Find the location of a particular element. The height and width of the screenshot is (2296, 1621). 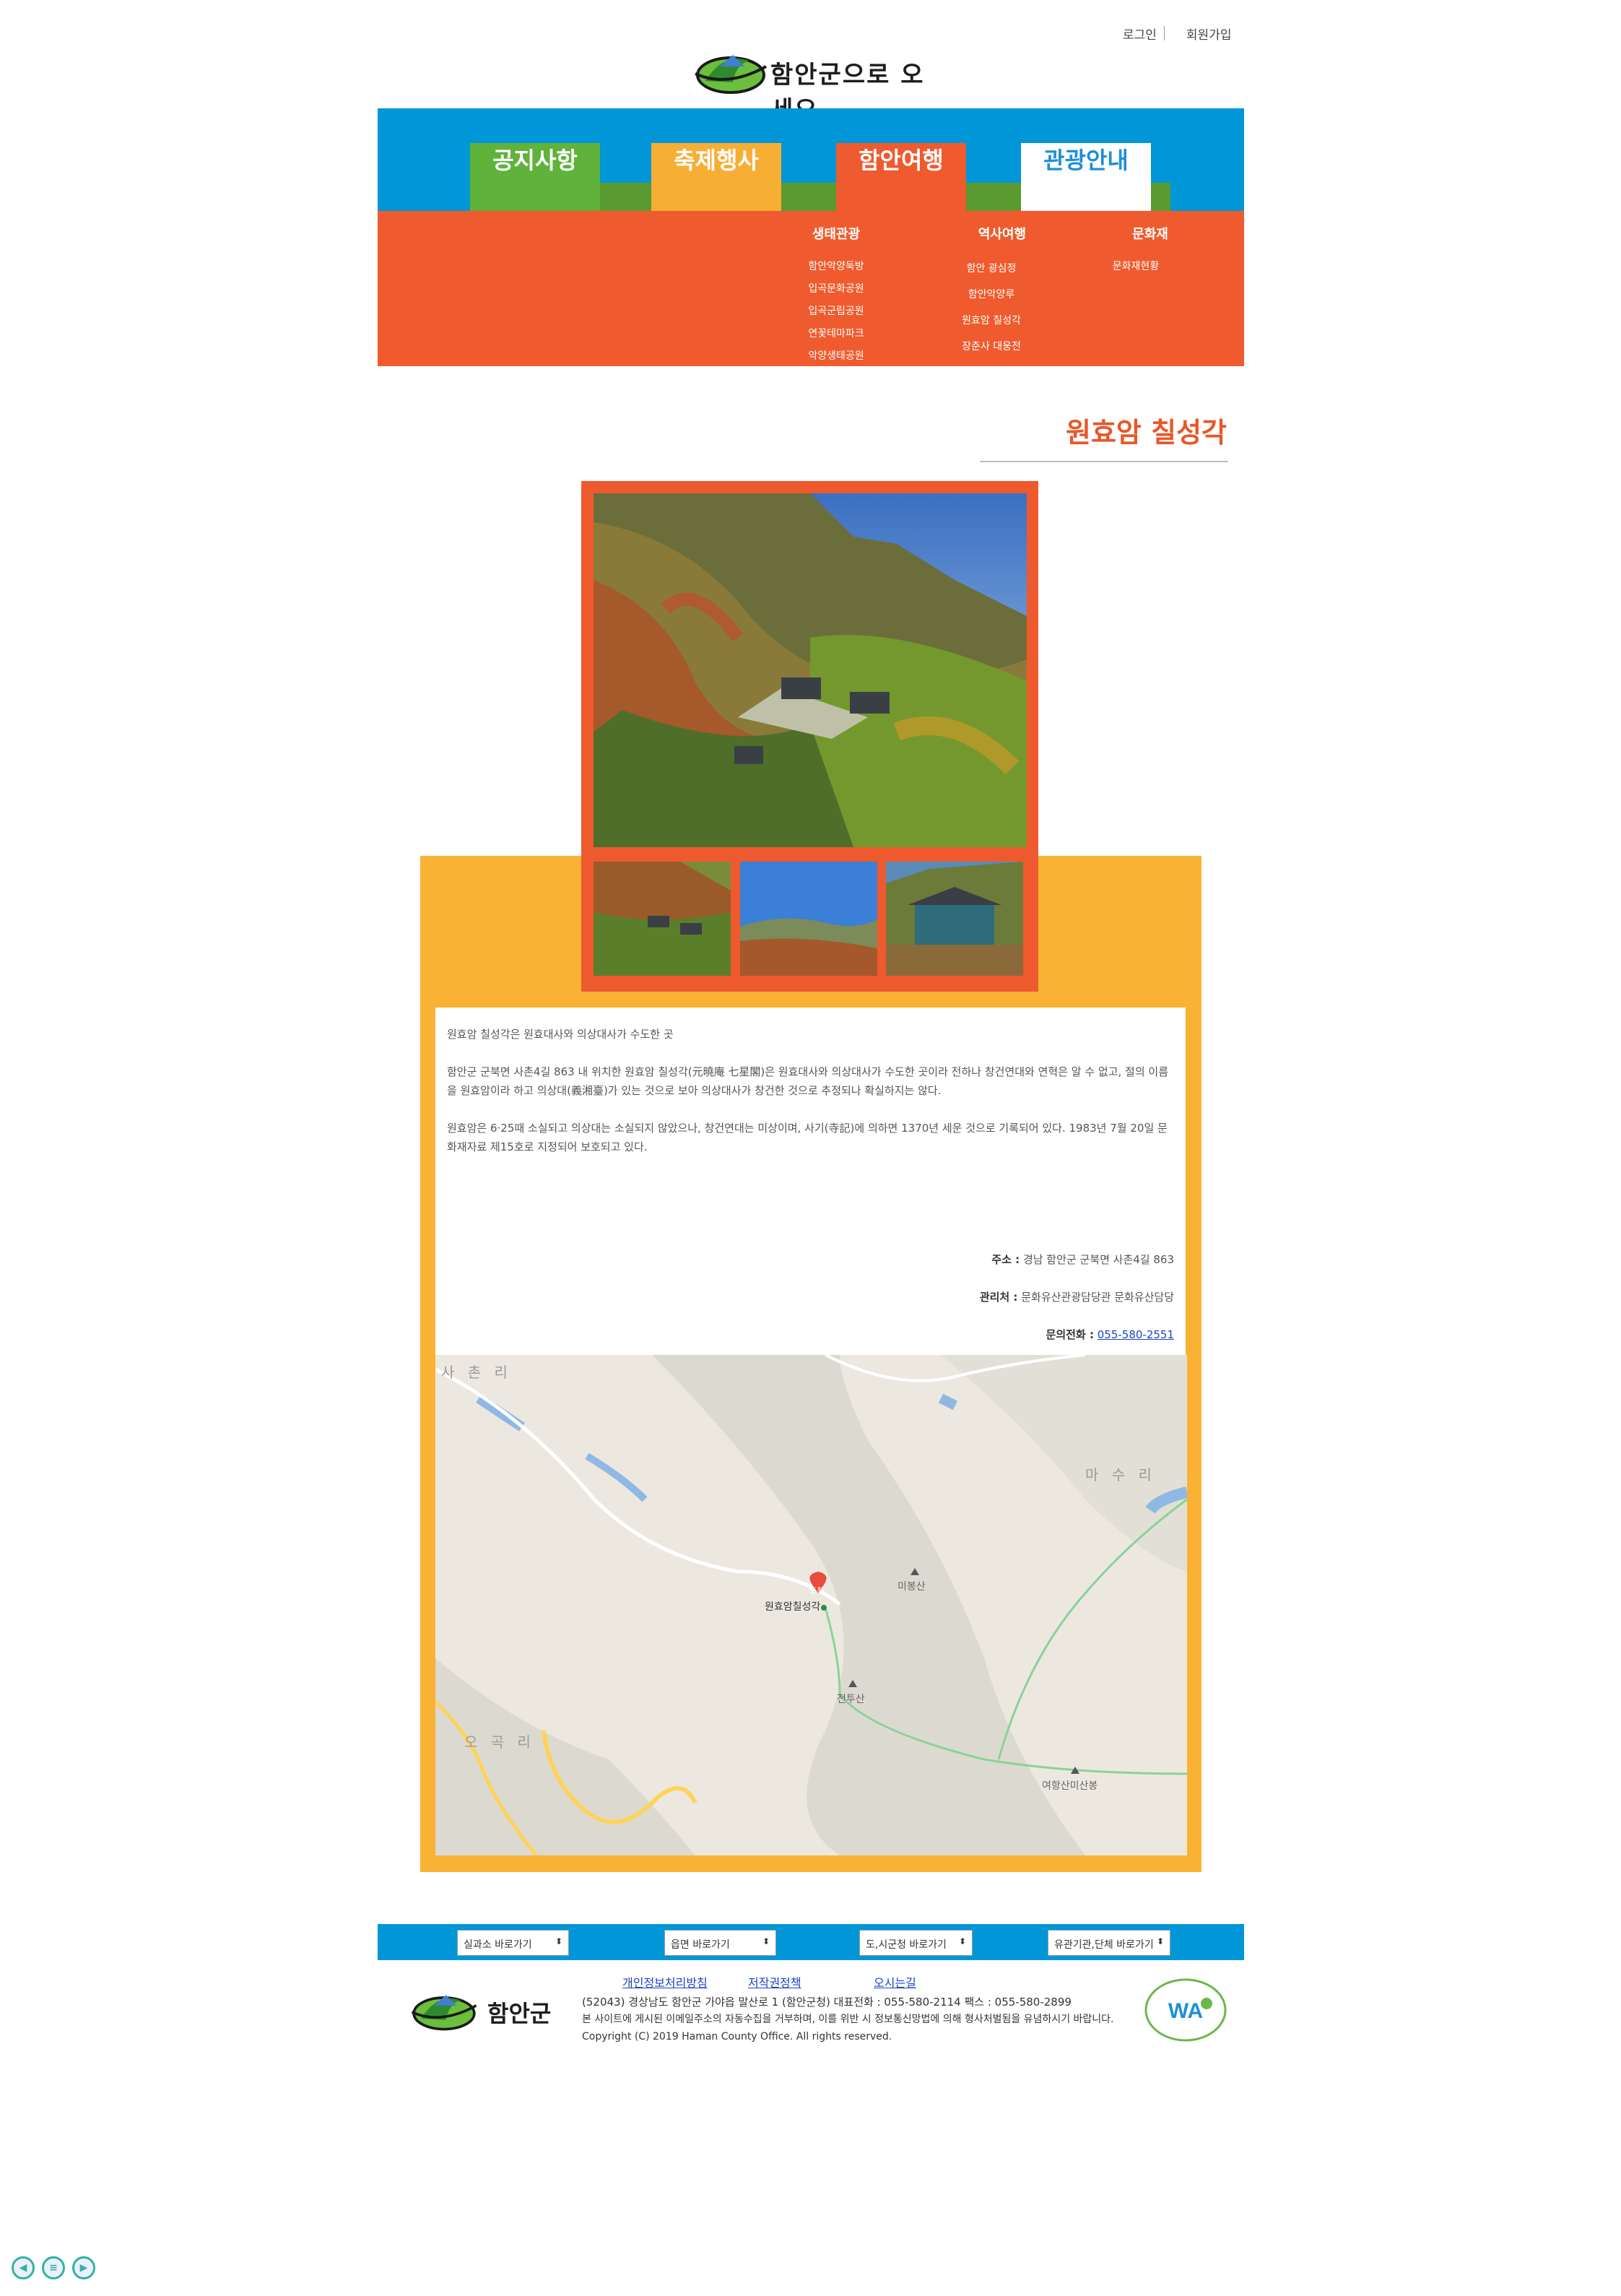

prev-icon: ◀ is located at coordinates (23, 2267).